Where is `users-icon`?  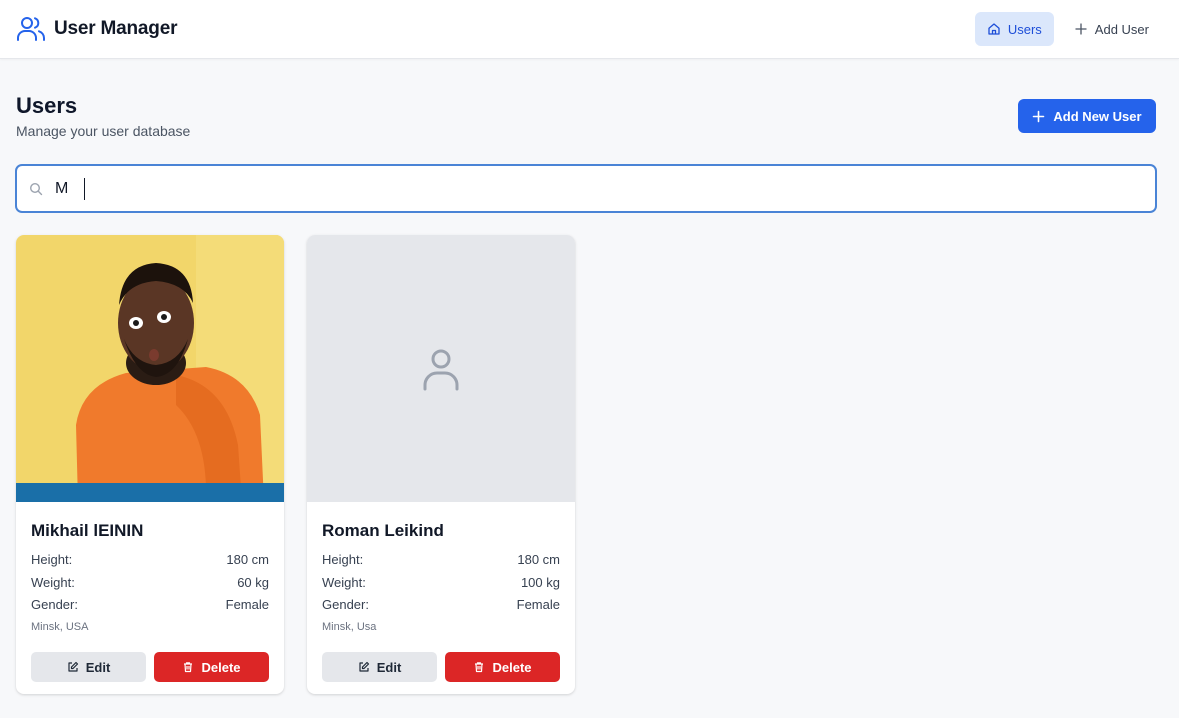
users-icon is located at coordinates (31, 29).